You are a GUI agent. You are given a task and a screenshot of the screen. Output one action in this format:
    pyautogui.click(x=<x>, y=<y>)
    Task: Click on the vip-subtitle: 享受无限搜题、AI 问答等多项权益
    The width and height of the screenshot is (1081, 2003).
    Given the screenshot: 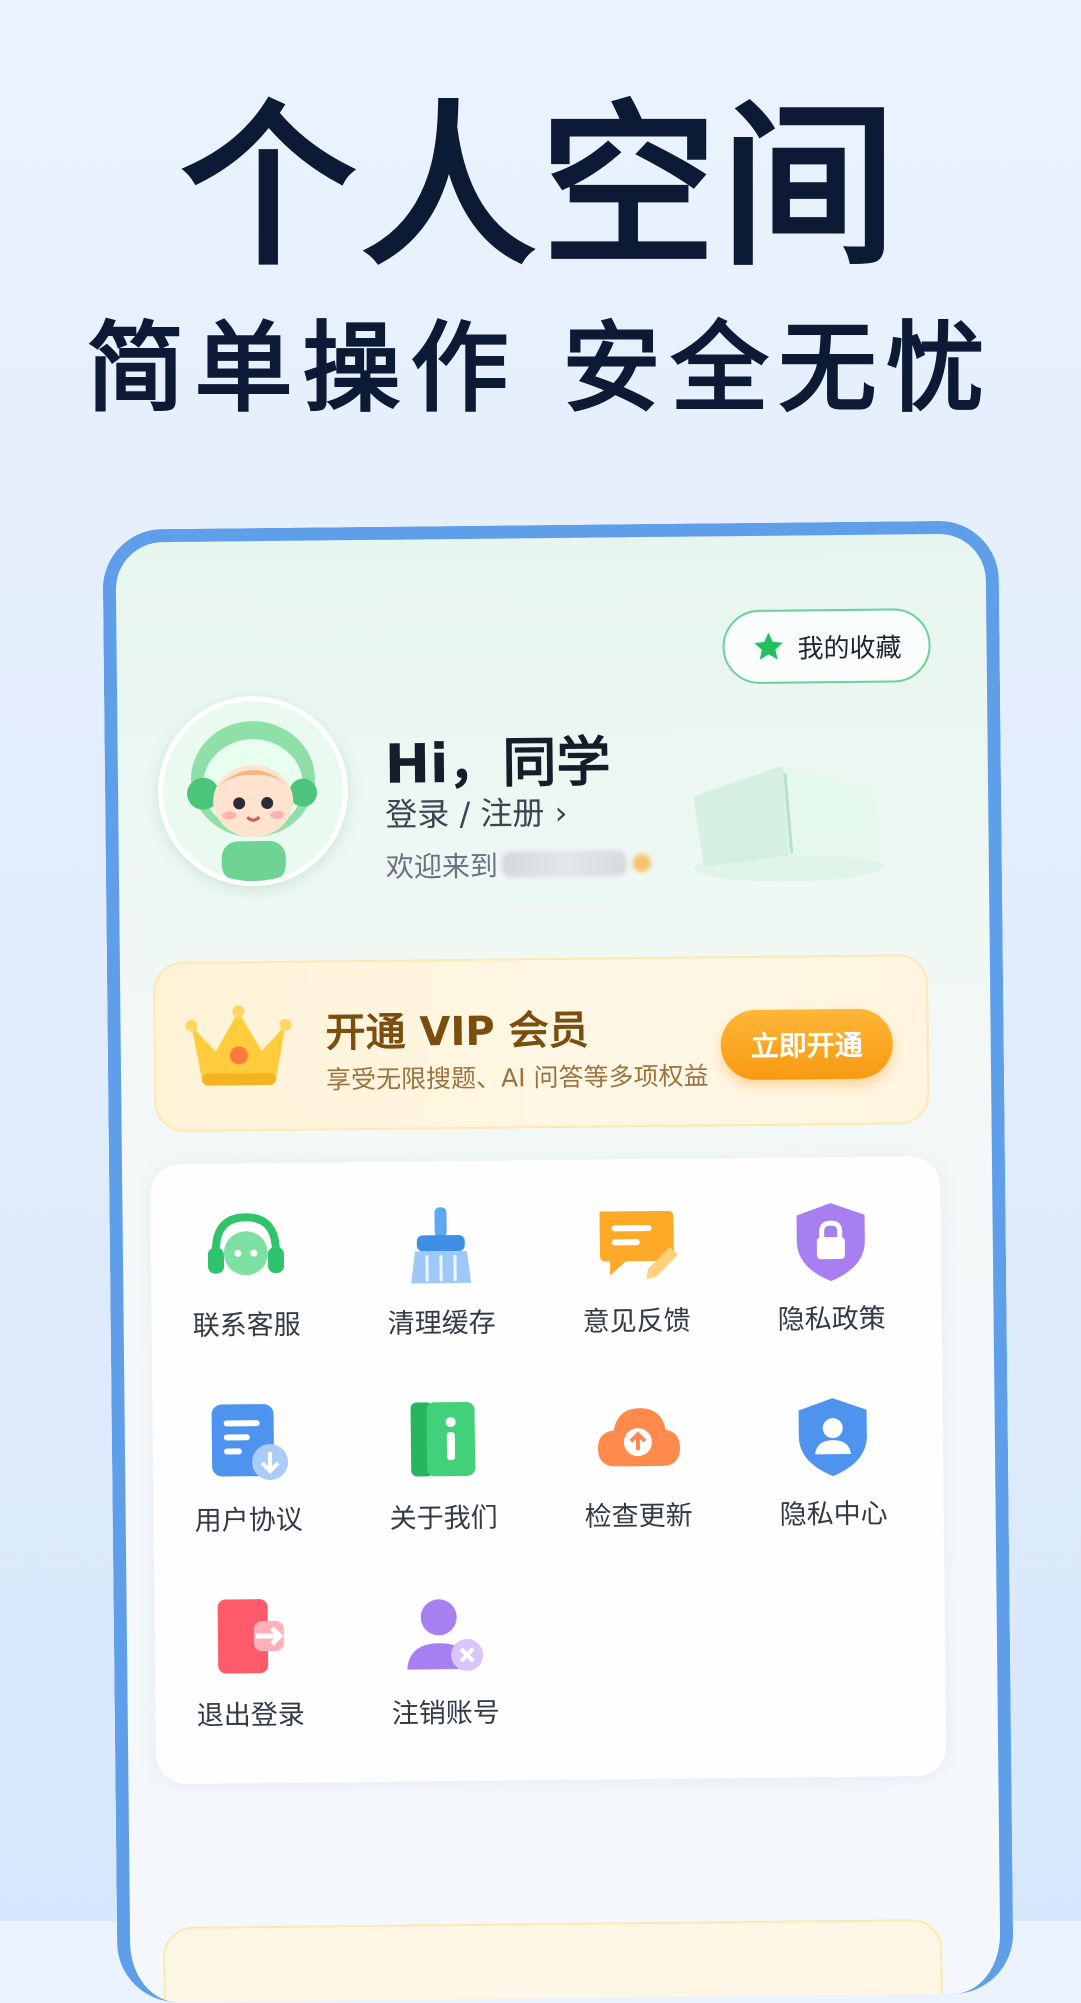 What is the action you would take?
    pyautogui.click(x=517, y=1078)
    